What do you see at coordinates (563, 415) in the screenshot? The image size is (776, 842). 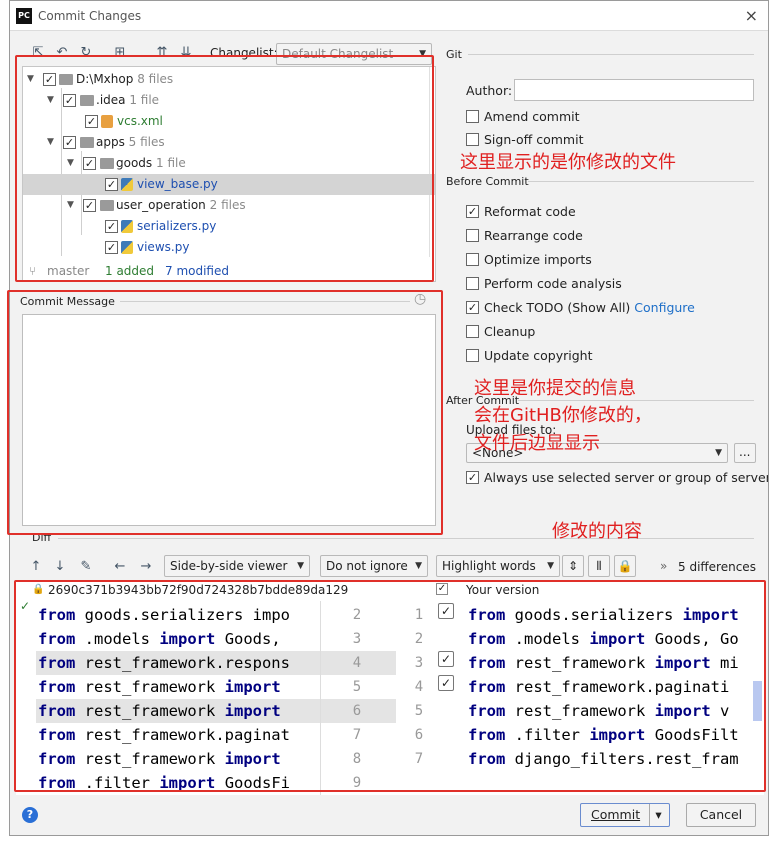 I see `annotation-message-2: 会在GitHB你修改的，` at bounding box center [563, 415].